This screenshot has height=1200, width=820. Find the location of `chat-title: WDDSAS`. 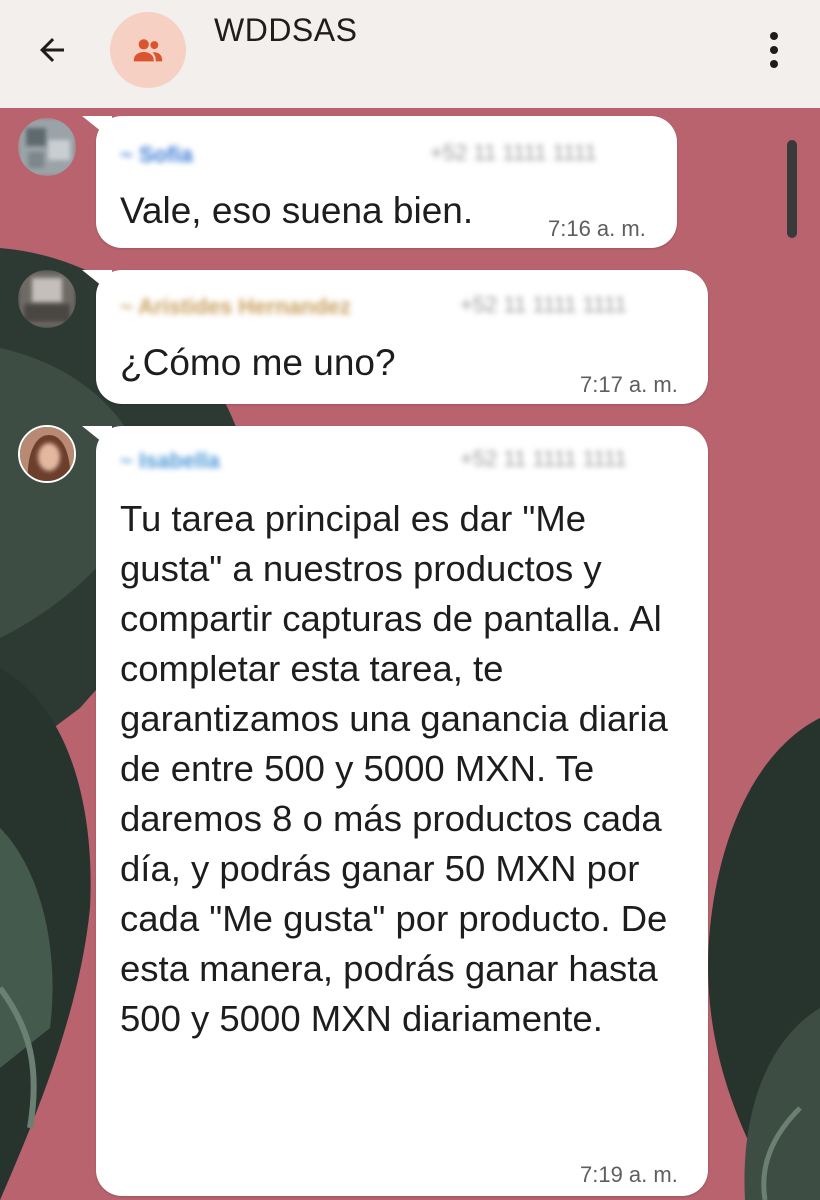

chat-title: WDDSAS is located at coordinates (285, 30).